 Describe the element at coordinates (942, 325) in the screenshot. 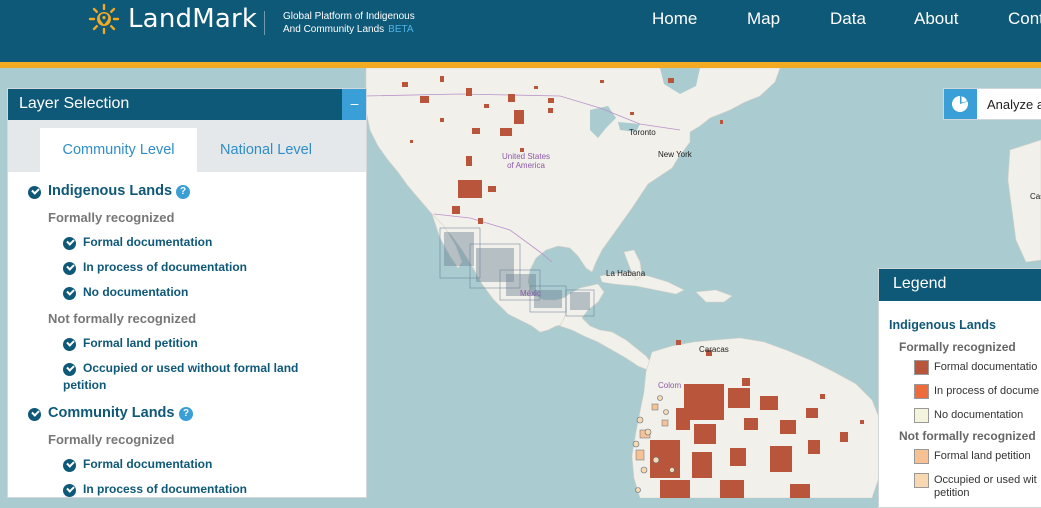

I see `legend-category: Indigenous Lands` at that location.